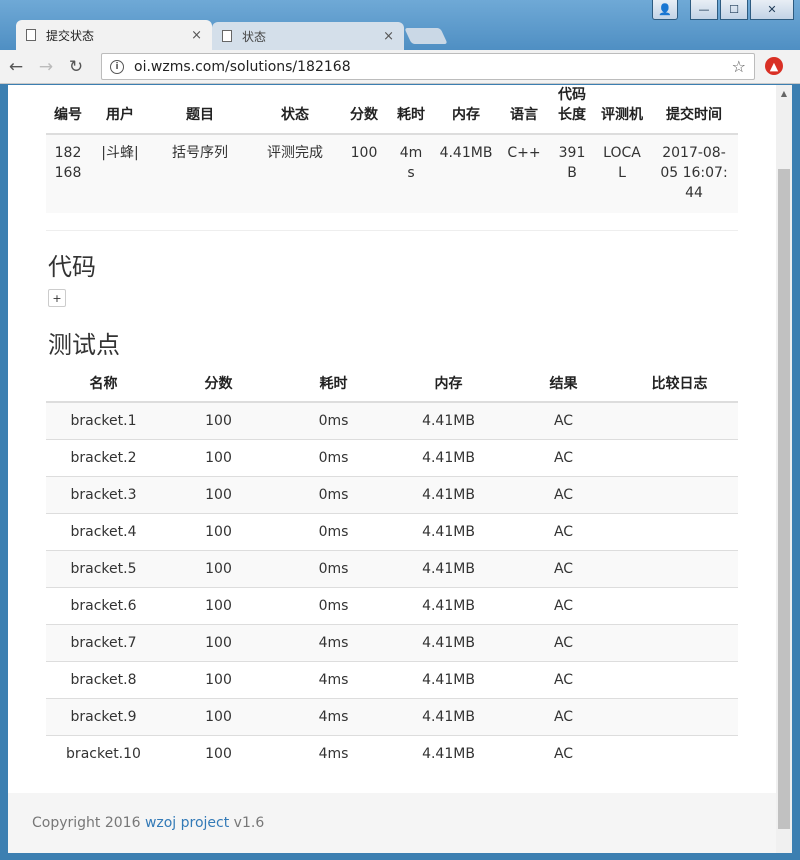  Describe the element at coordinates (392, 531) in the screenshot. I see `table-row: bracket.4 100 0ms 4.41MB AC` at that location.